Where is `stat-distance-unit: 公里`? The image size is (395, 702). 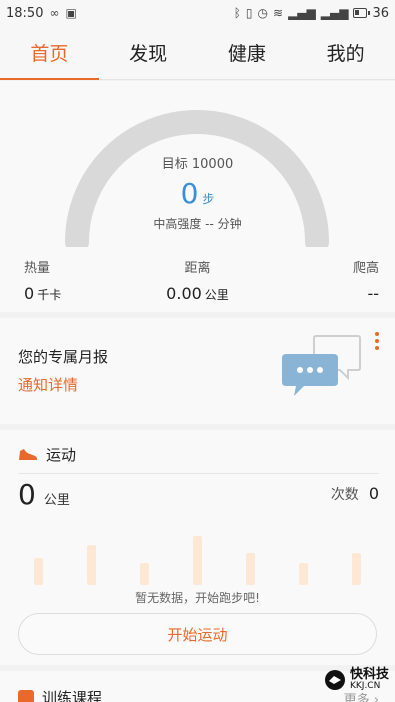
stat-distance-unit: 公里 is located at coordinates (216, 295).